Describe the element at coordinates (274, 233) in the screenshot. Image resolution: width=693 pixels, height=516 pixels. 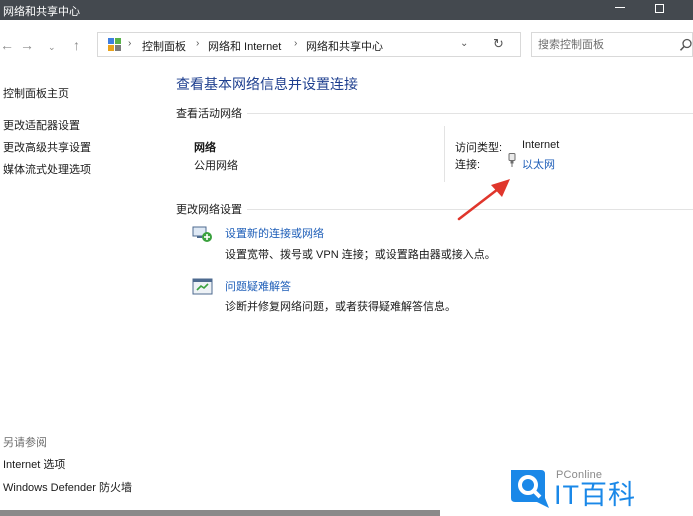
I see `setup-new-connection-link: 设置新的连接或网络` at that location.